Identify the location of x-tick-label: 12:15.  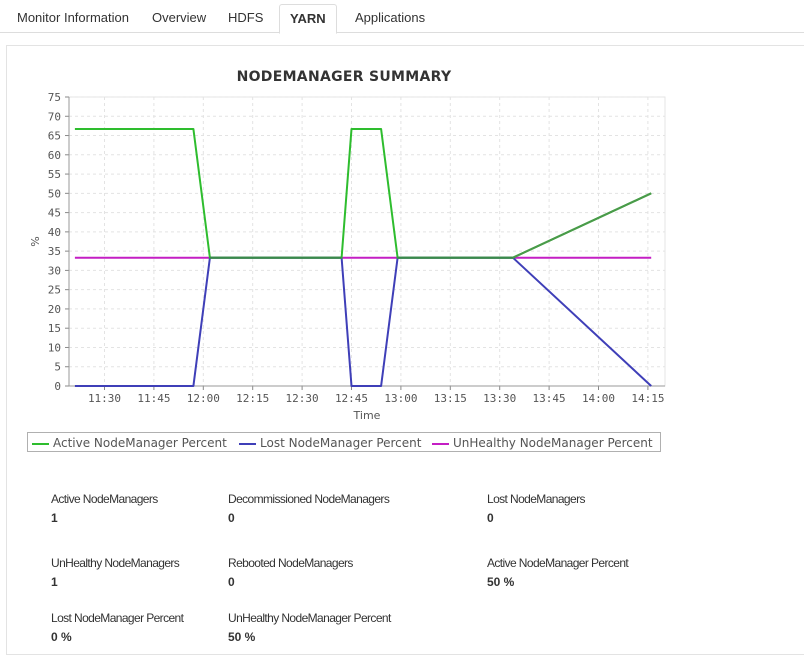
(252, 398).